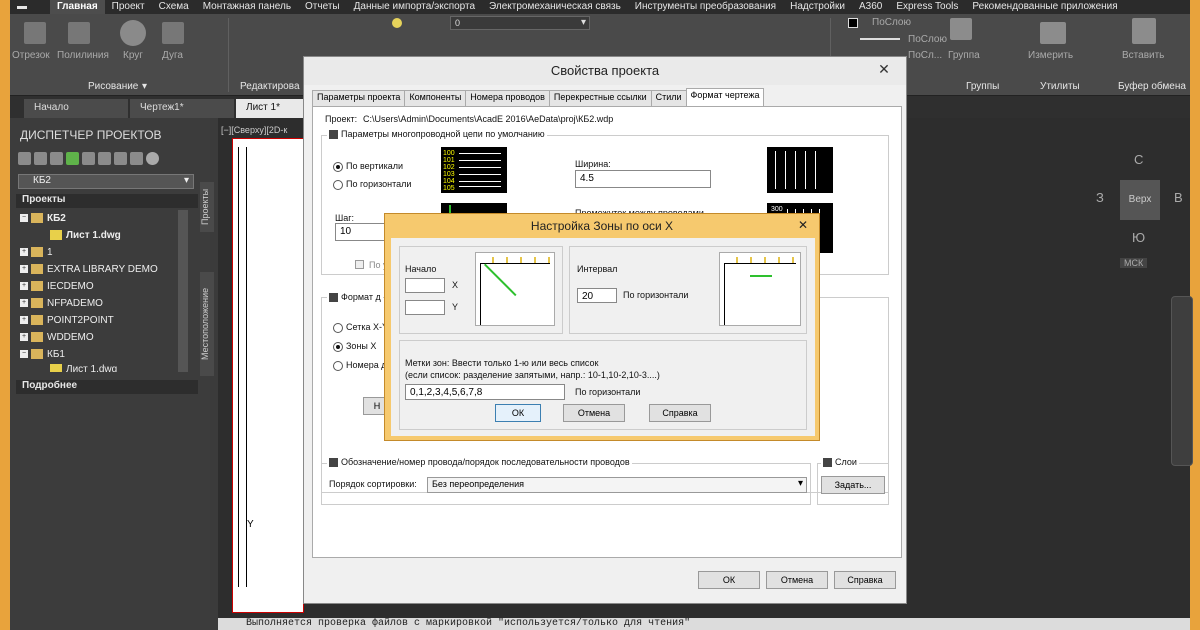 This screenshot has width=1200, height=630. What do you see at coordinates (172, 55) in the screenshot?
I see `arc-tool-label: Дуга` at bounding box center [172, 55].